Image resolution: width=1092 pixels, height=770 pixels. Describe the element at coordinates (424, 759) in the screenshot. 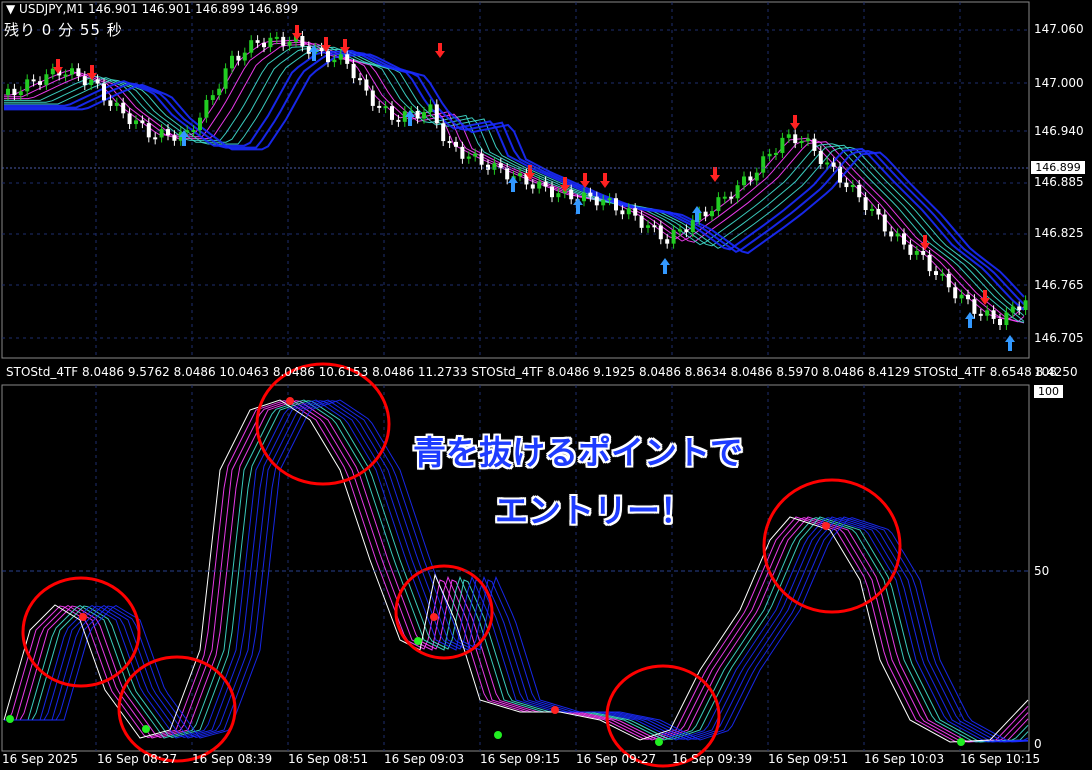

I see `time-label: 16 Sep 09:03` at that location.